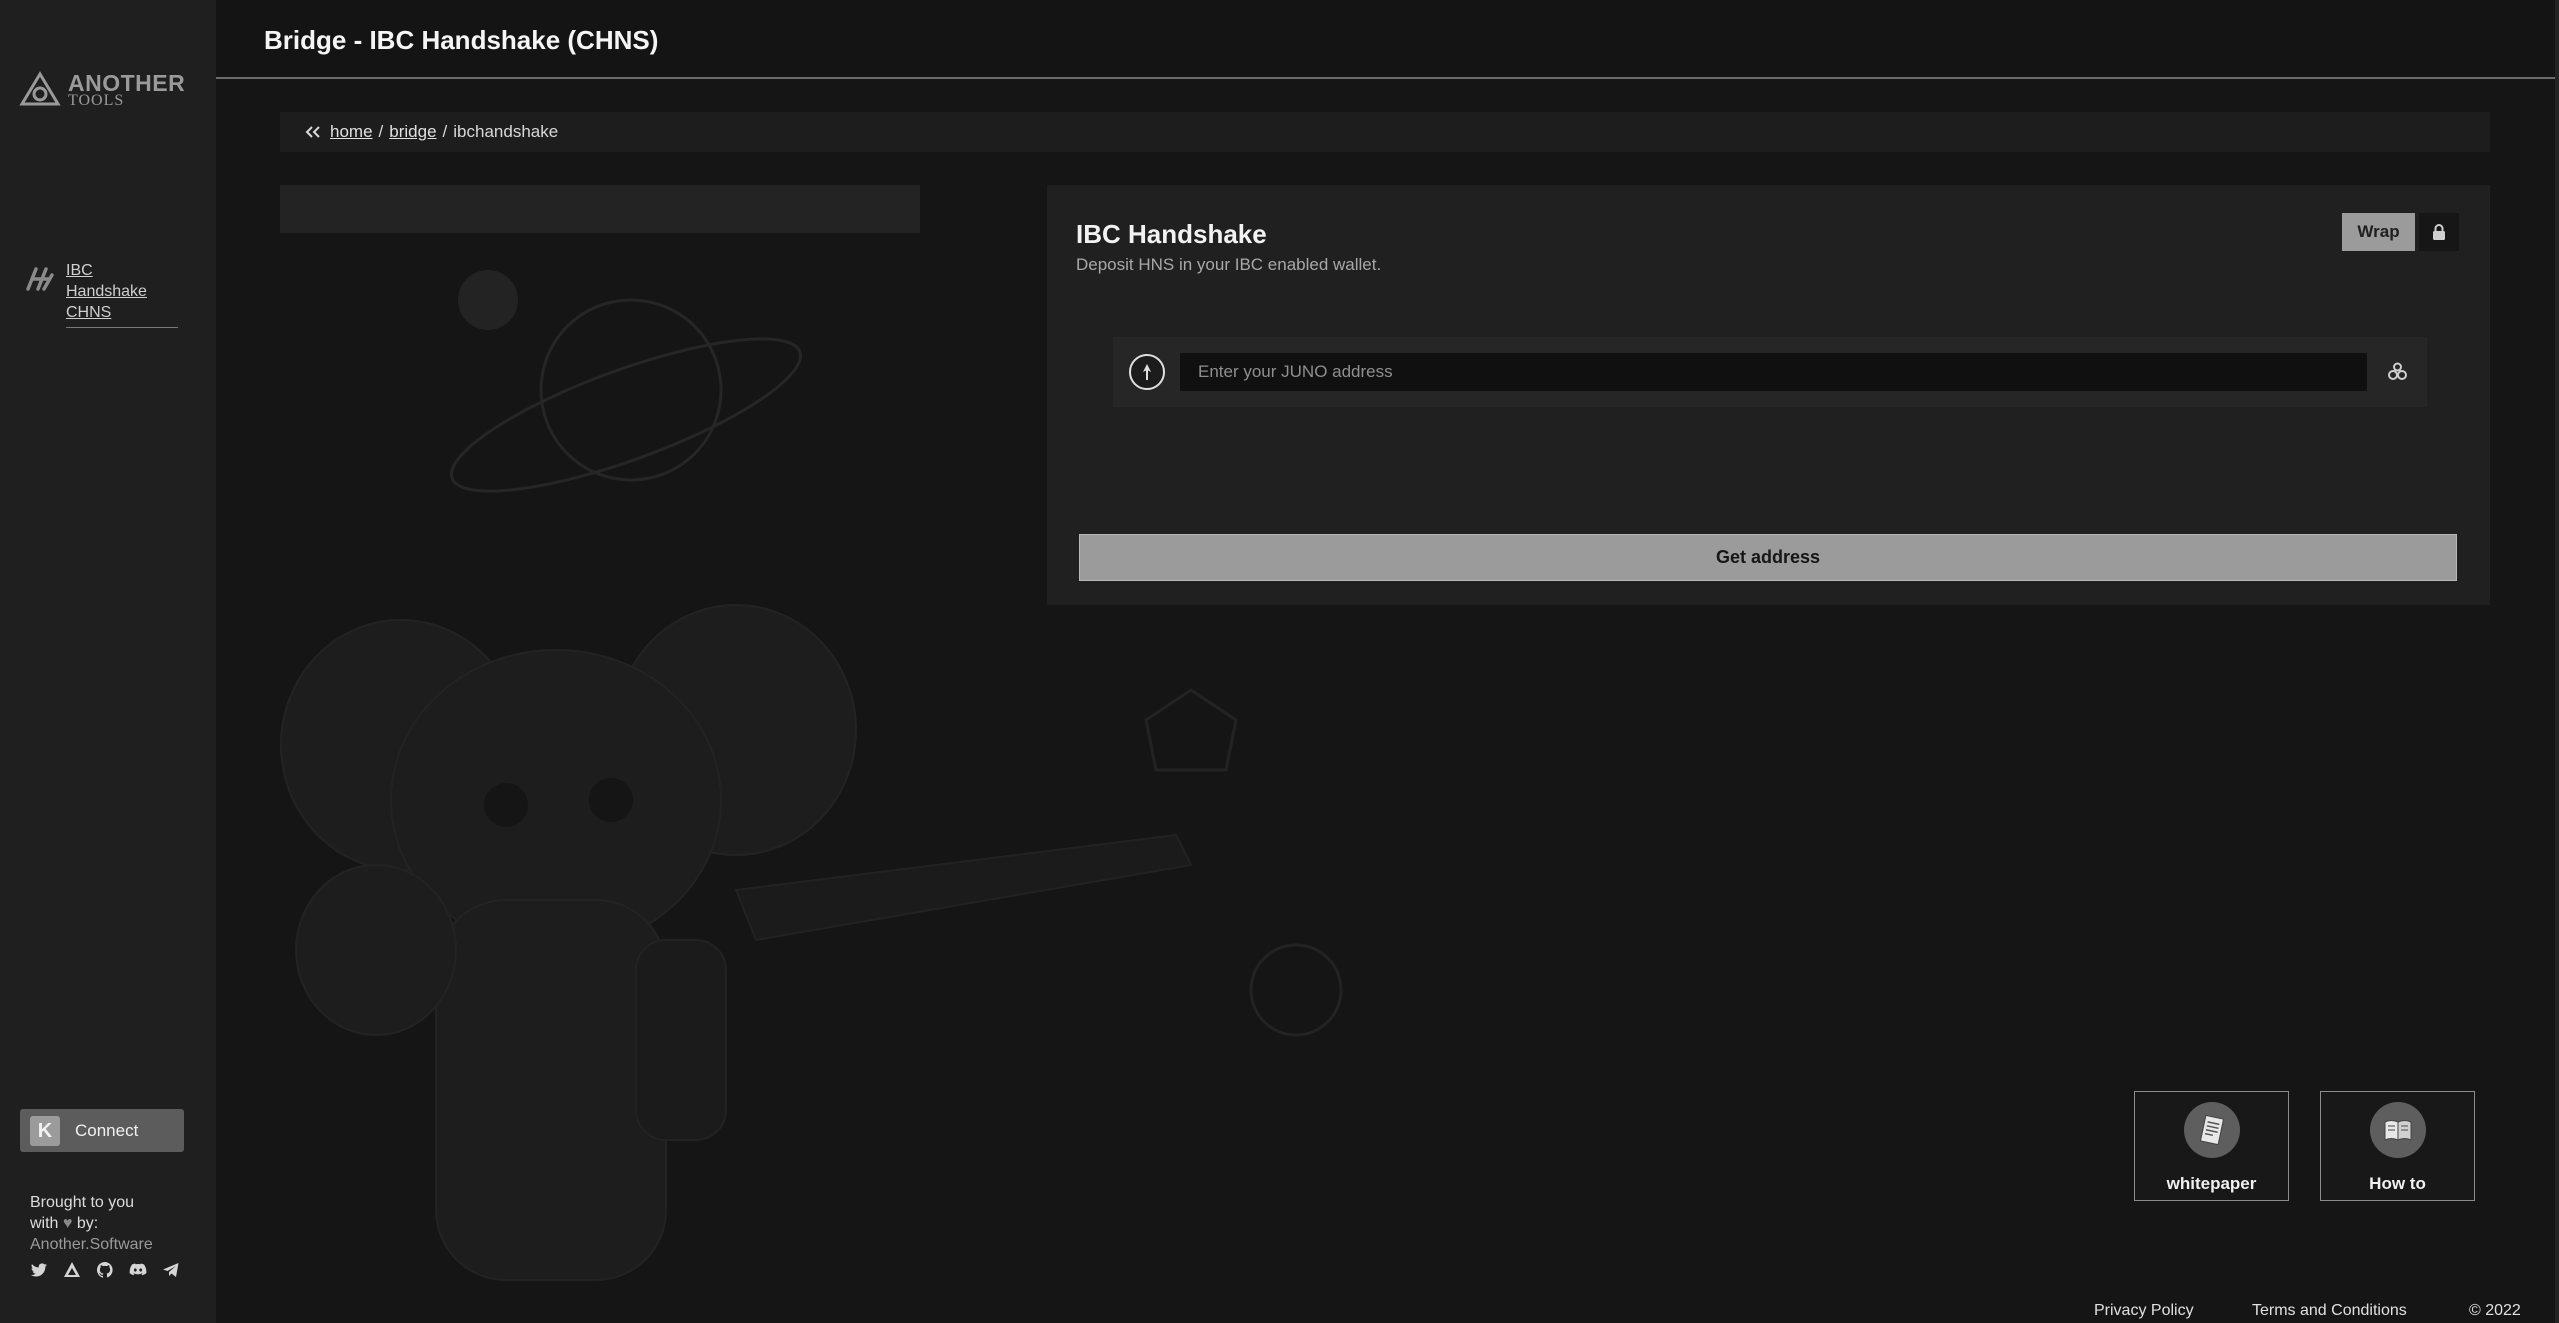 This screenshot has width=2559, height=1323. What do you see at coordinates (67, 1223) in the screenshot?
I see `heart-icon: ♥` at bounding box center [67, 1223].